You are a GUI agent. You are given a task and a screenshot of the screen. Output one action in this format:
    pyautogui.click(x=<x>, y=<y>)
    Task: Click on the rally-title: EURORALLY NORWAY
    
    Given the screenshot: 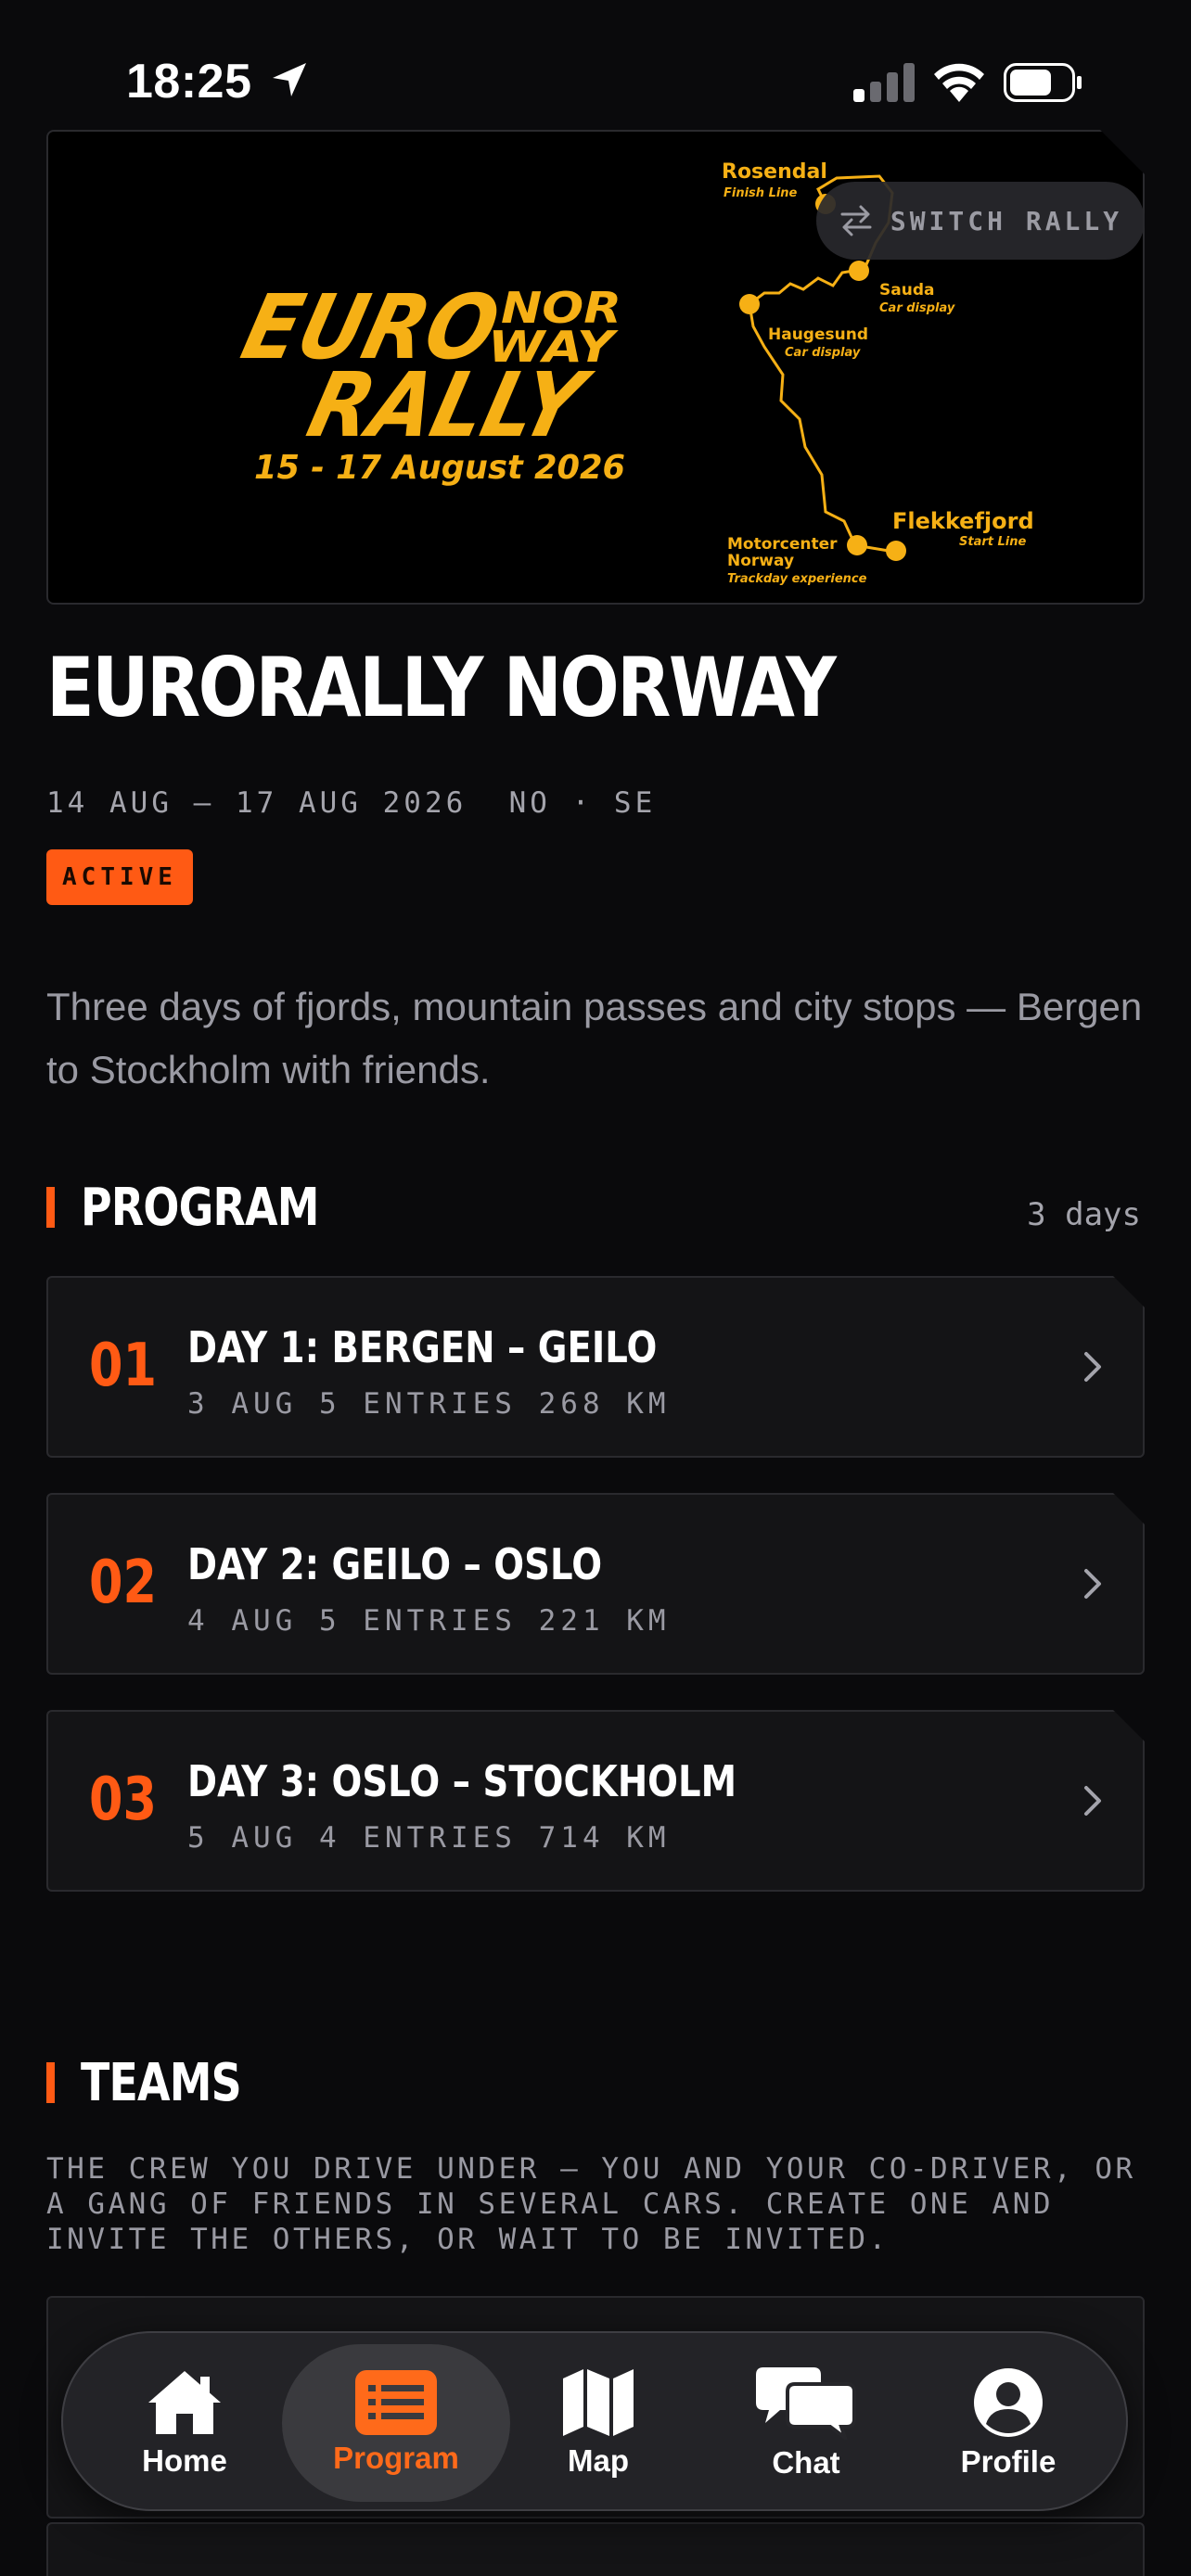 What is the action you would take?
    pyautogui.click(x=441, y=687)
    